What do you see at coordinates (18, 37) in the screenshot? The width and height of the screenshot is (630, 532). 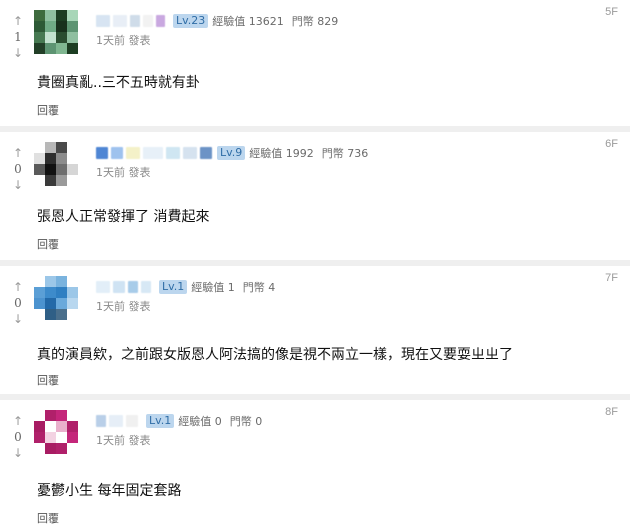 I see `vote-widget: ↑ 1 ↓` at bounding box center [18, 37].